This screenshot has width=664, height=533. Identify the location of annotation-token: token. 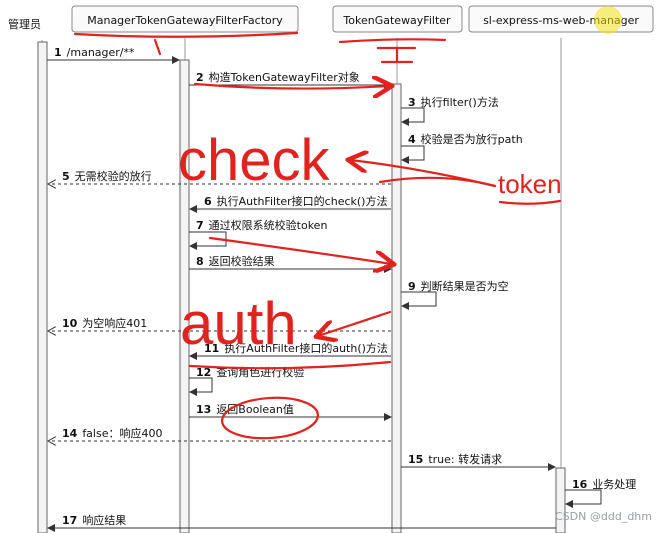
(530, 184).